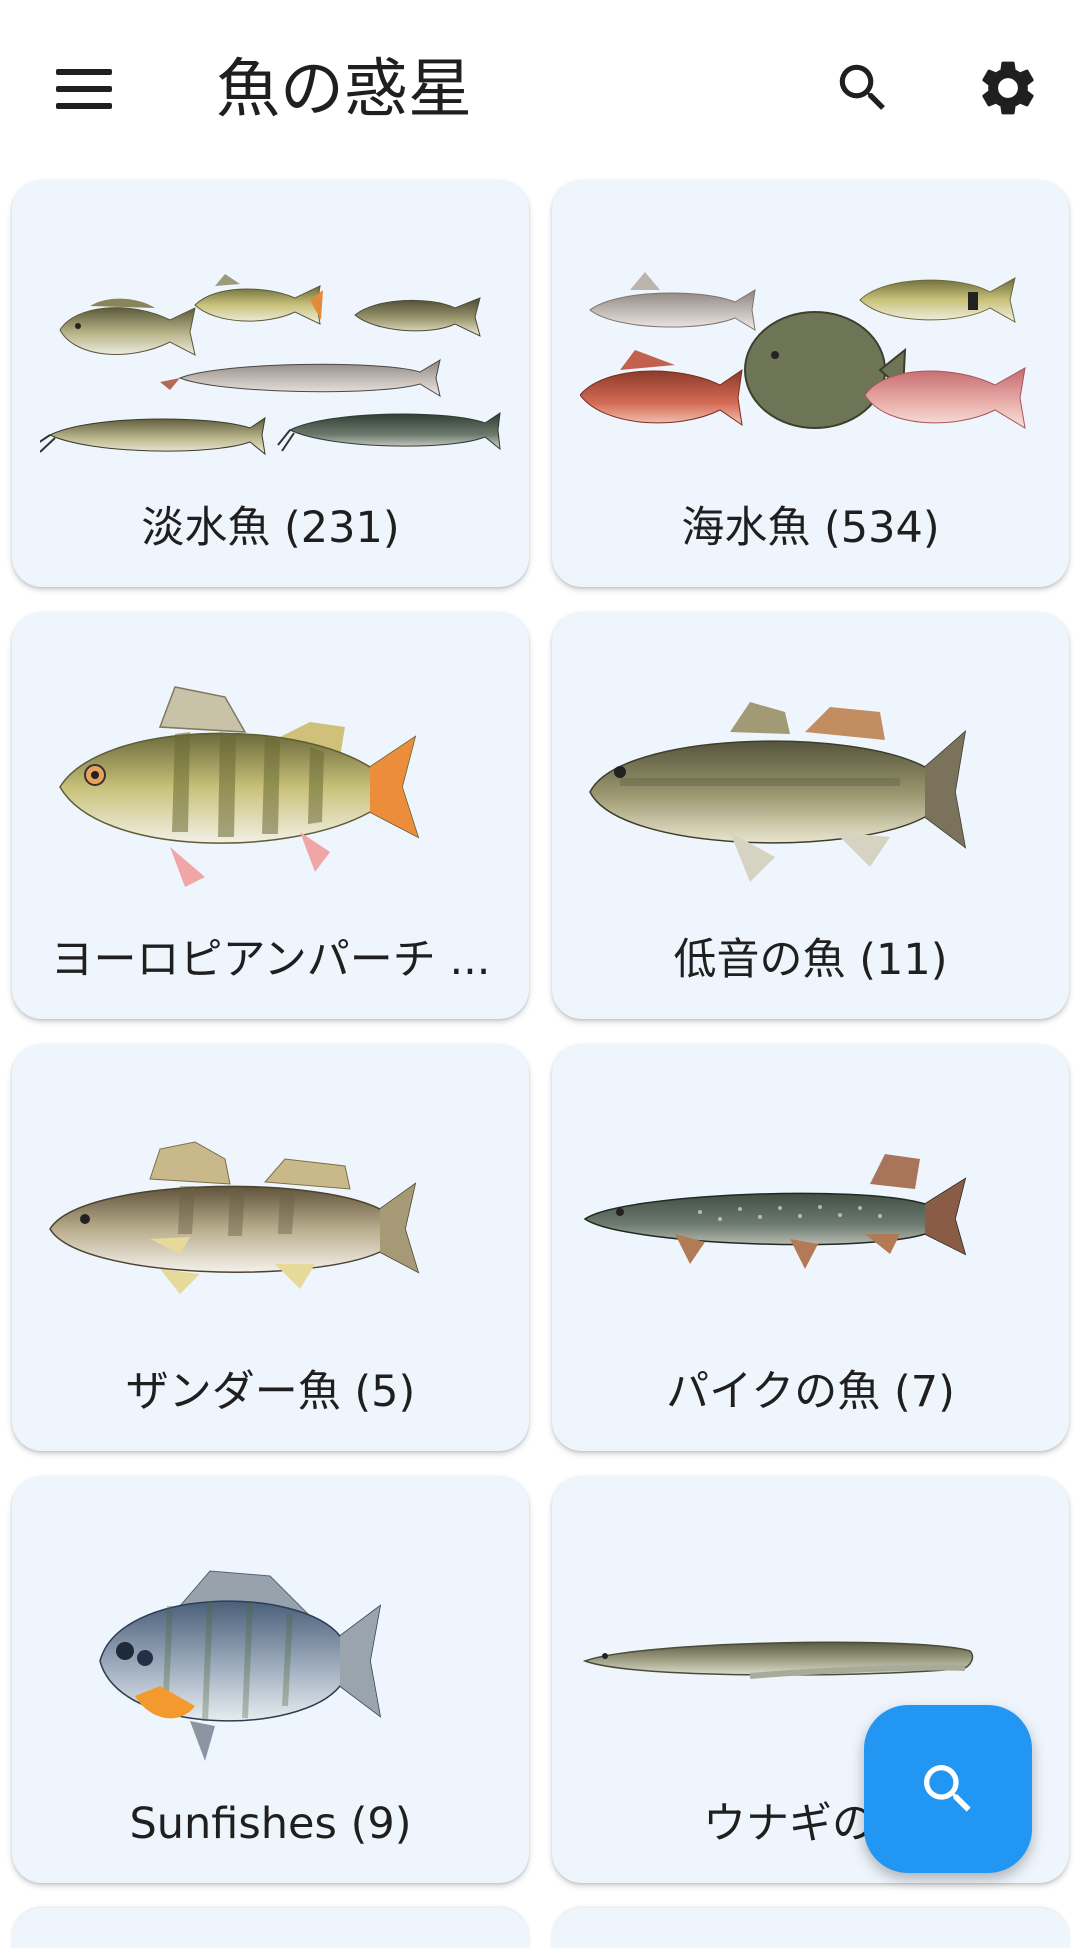  What do you see at coordinates (270, 365) in the screenshot?
I see `freshwater-fish-image` at bounding box center [270, 365].